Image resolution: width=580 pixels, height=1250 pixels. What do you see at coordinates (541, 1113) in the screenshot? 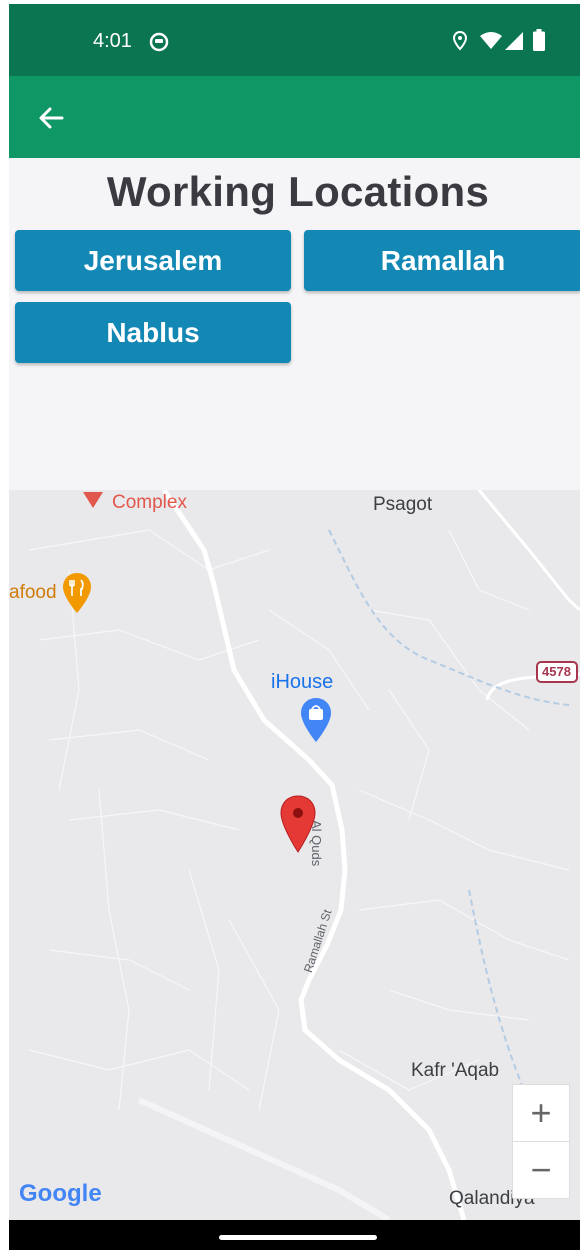
I see `zoom-in-button: +` at bounding box center [541, 1113].